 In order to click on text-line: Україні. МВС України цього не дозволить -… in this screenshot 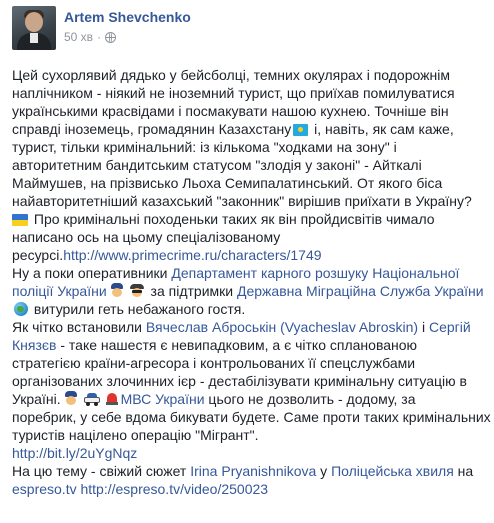, I will do `click(249, 399)`.